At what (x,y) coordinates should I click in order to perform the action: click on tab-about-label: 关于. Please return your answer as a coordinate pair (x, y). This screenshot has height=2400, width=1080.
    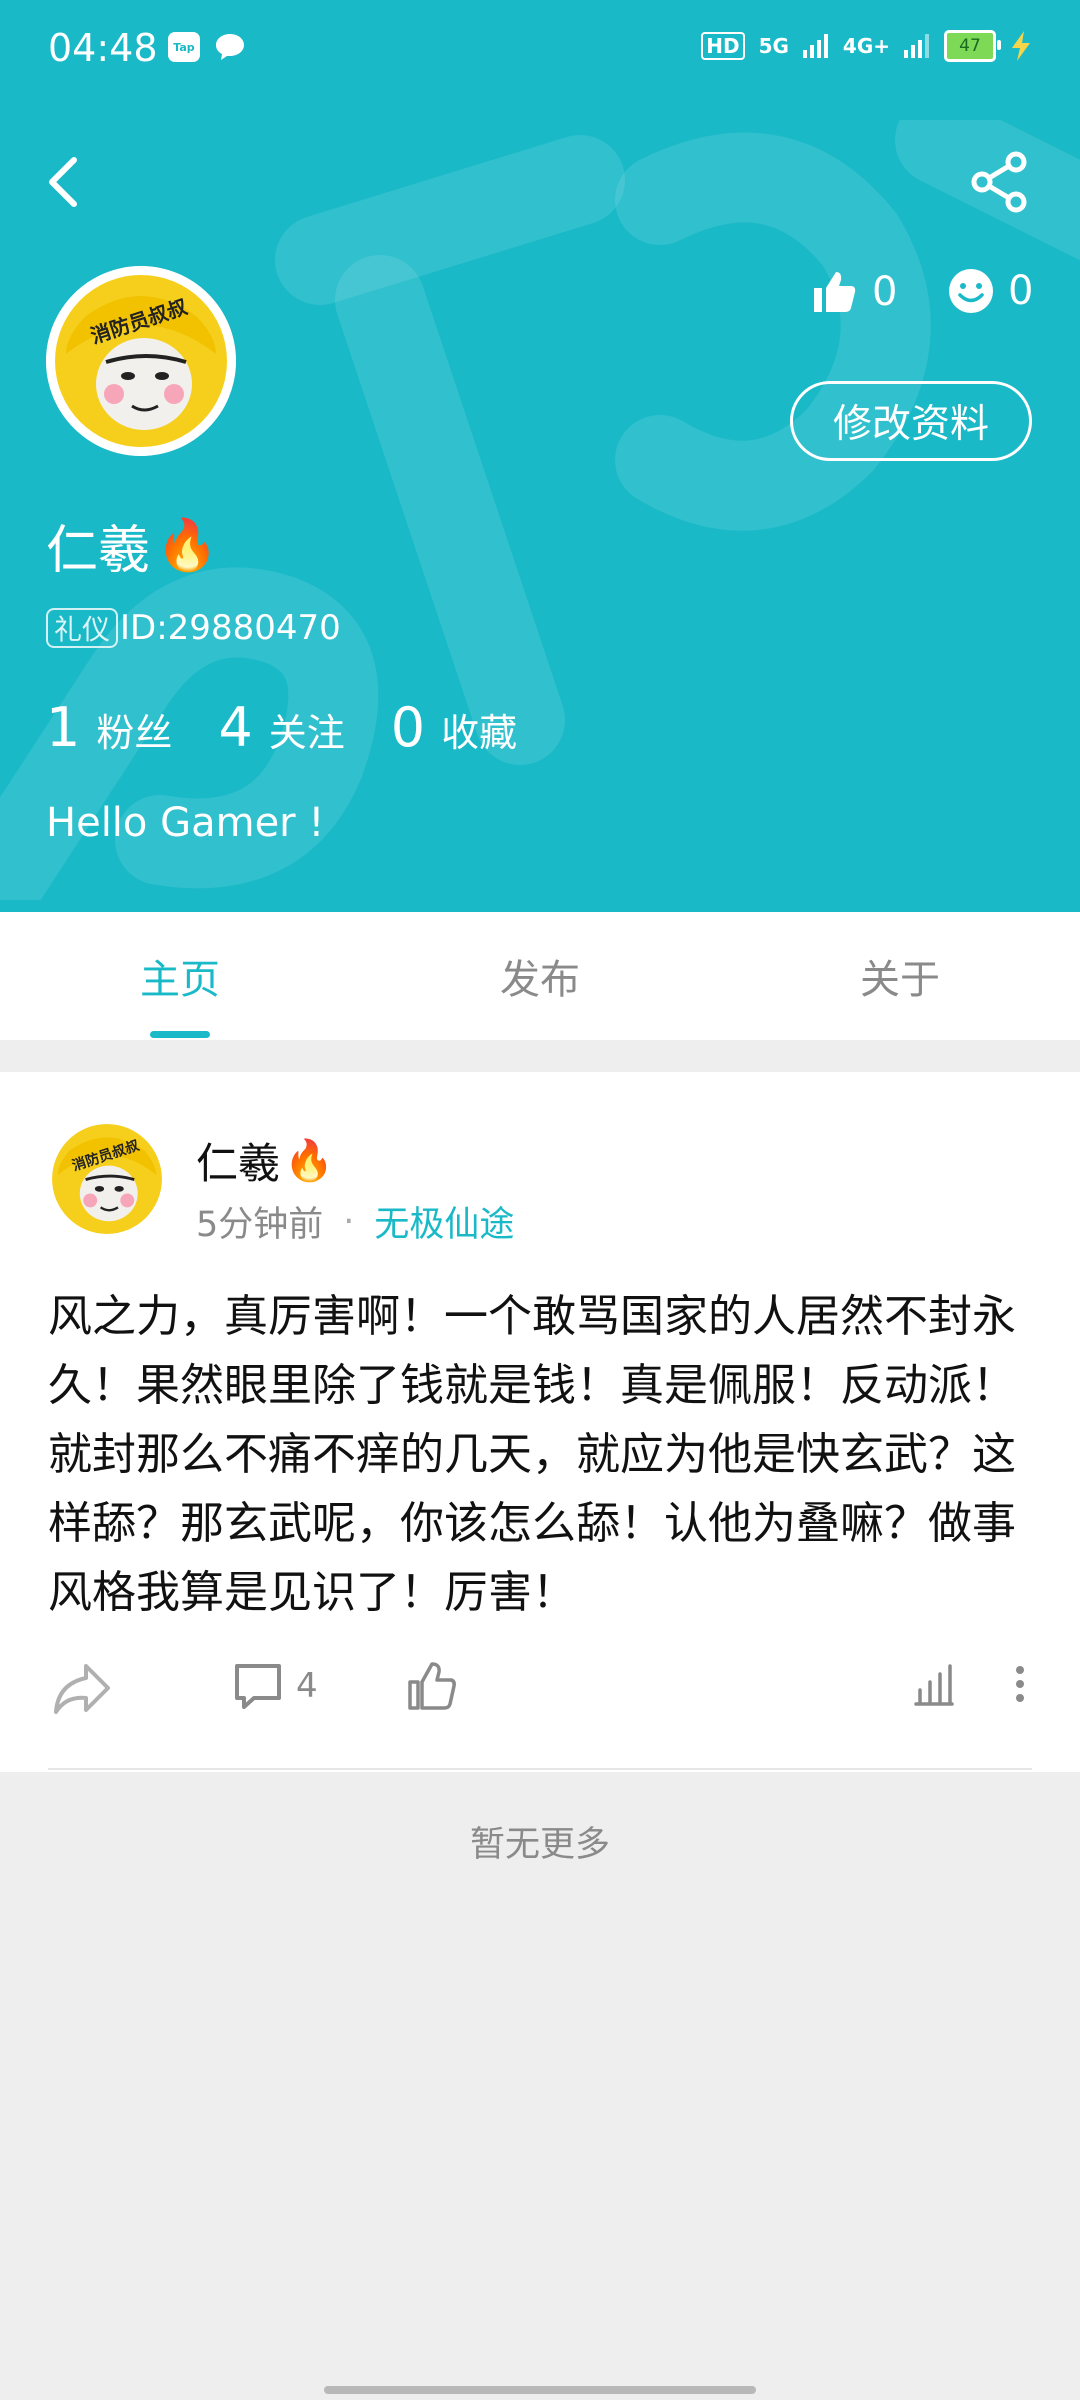
    Looking at the image, I should click on (900, 980).